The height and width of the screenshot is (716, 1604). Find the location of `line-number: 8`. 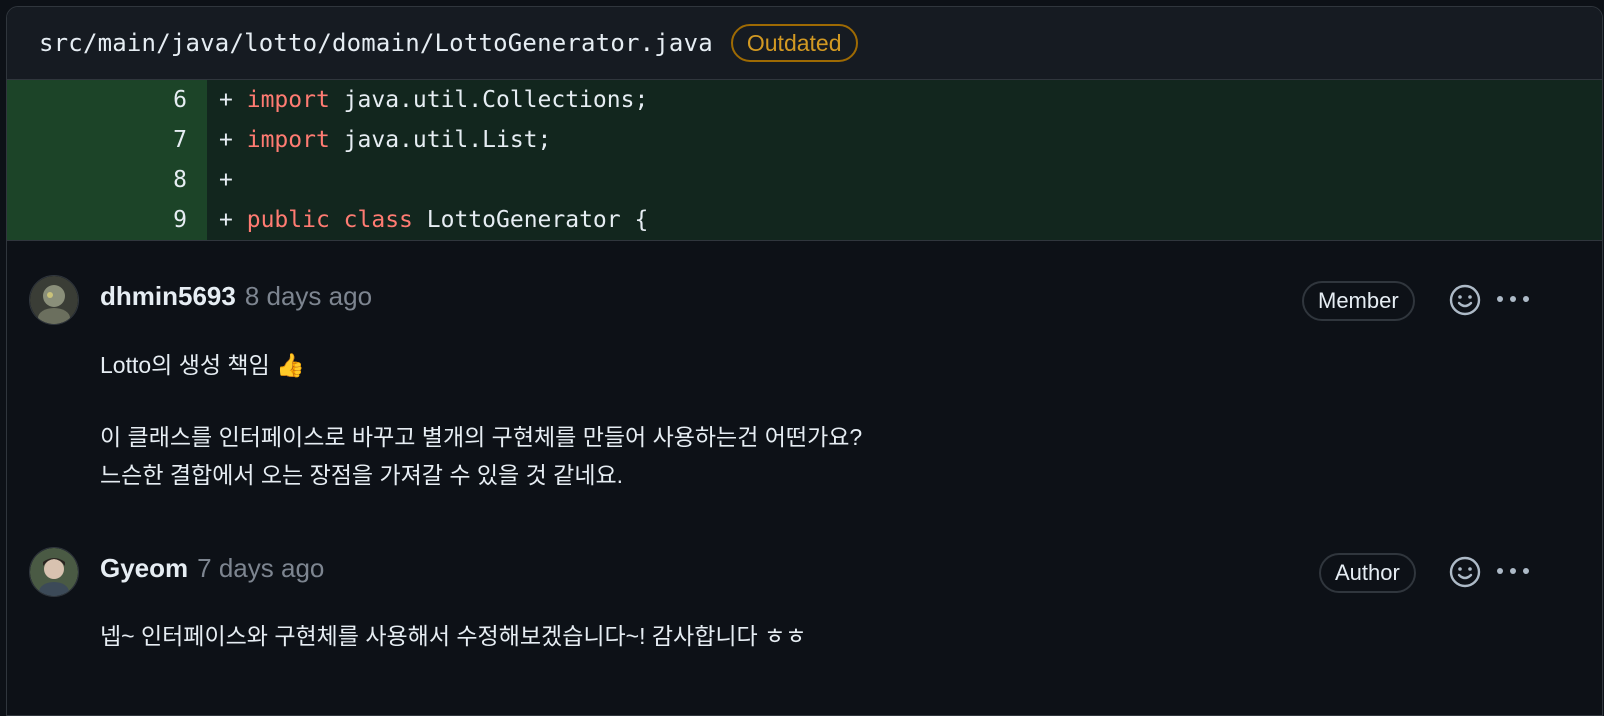

line-number: 8 is located at coordinates (107, 180).